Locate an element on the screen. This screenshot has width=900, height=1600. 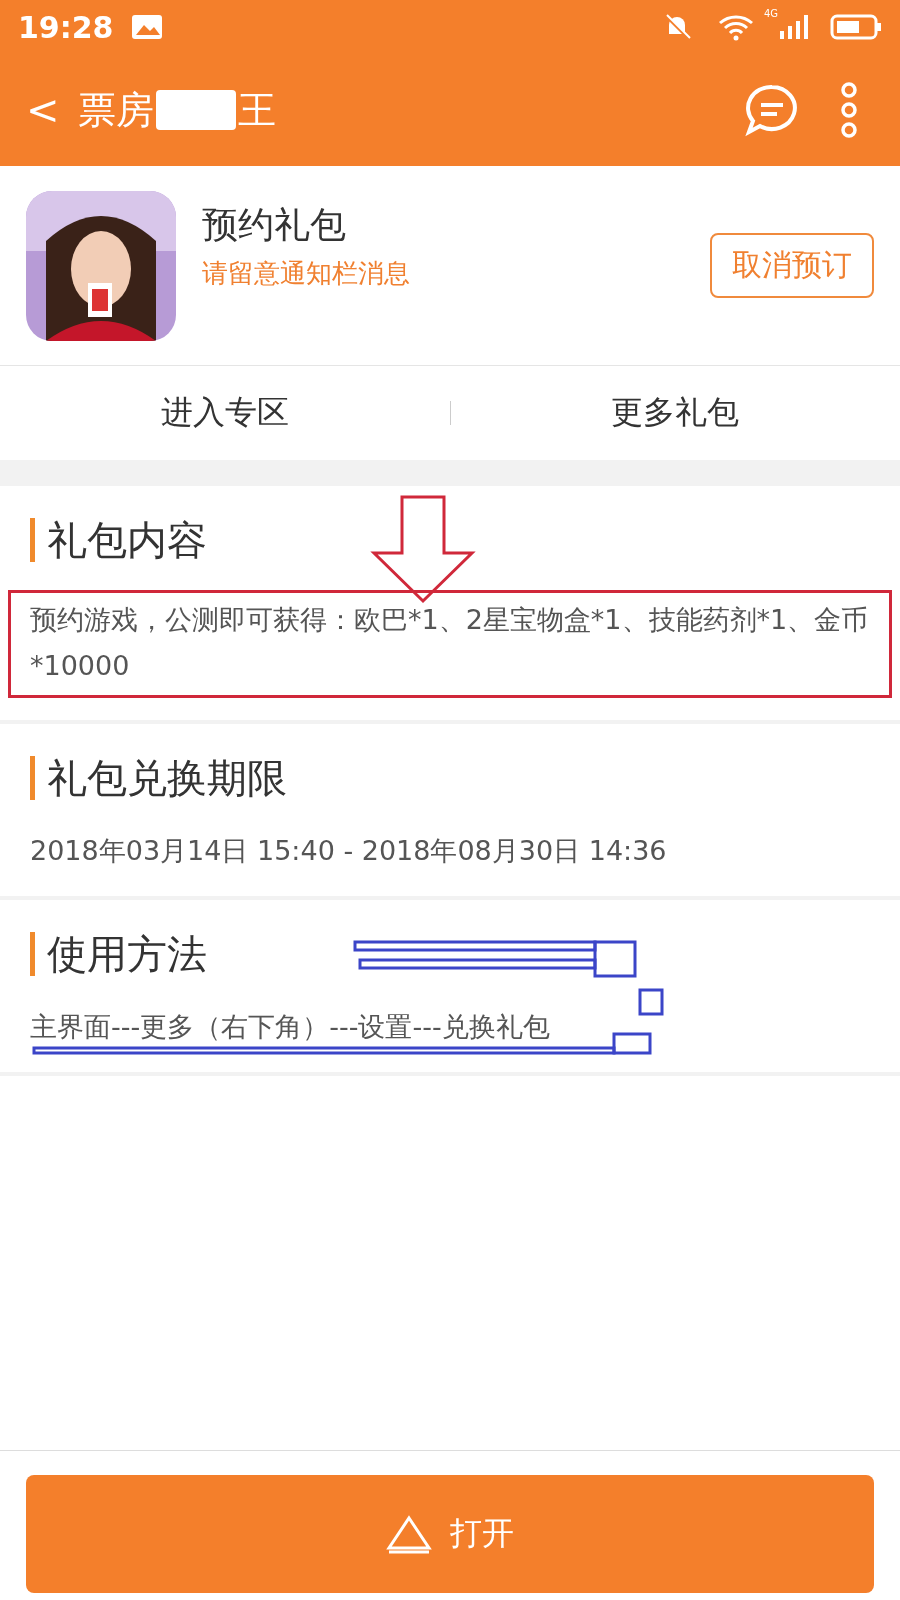
wifi-icon is located at coordinates (735, 27).